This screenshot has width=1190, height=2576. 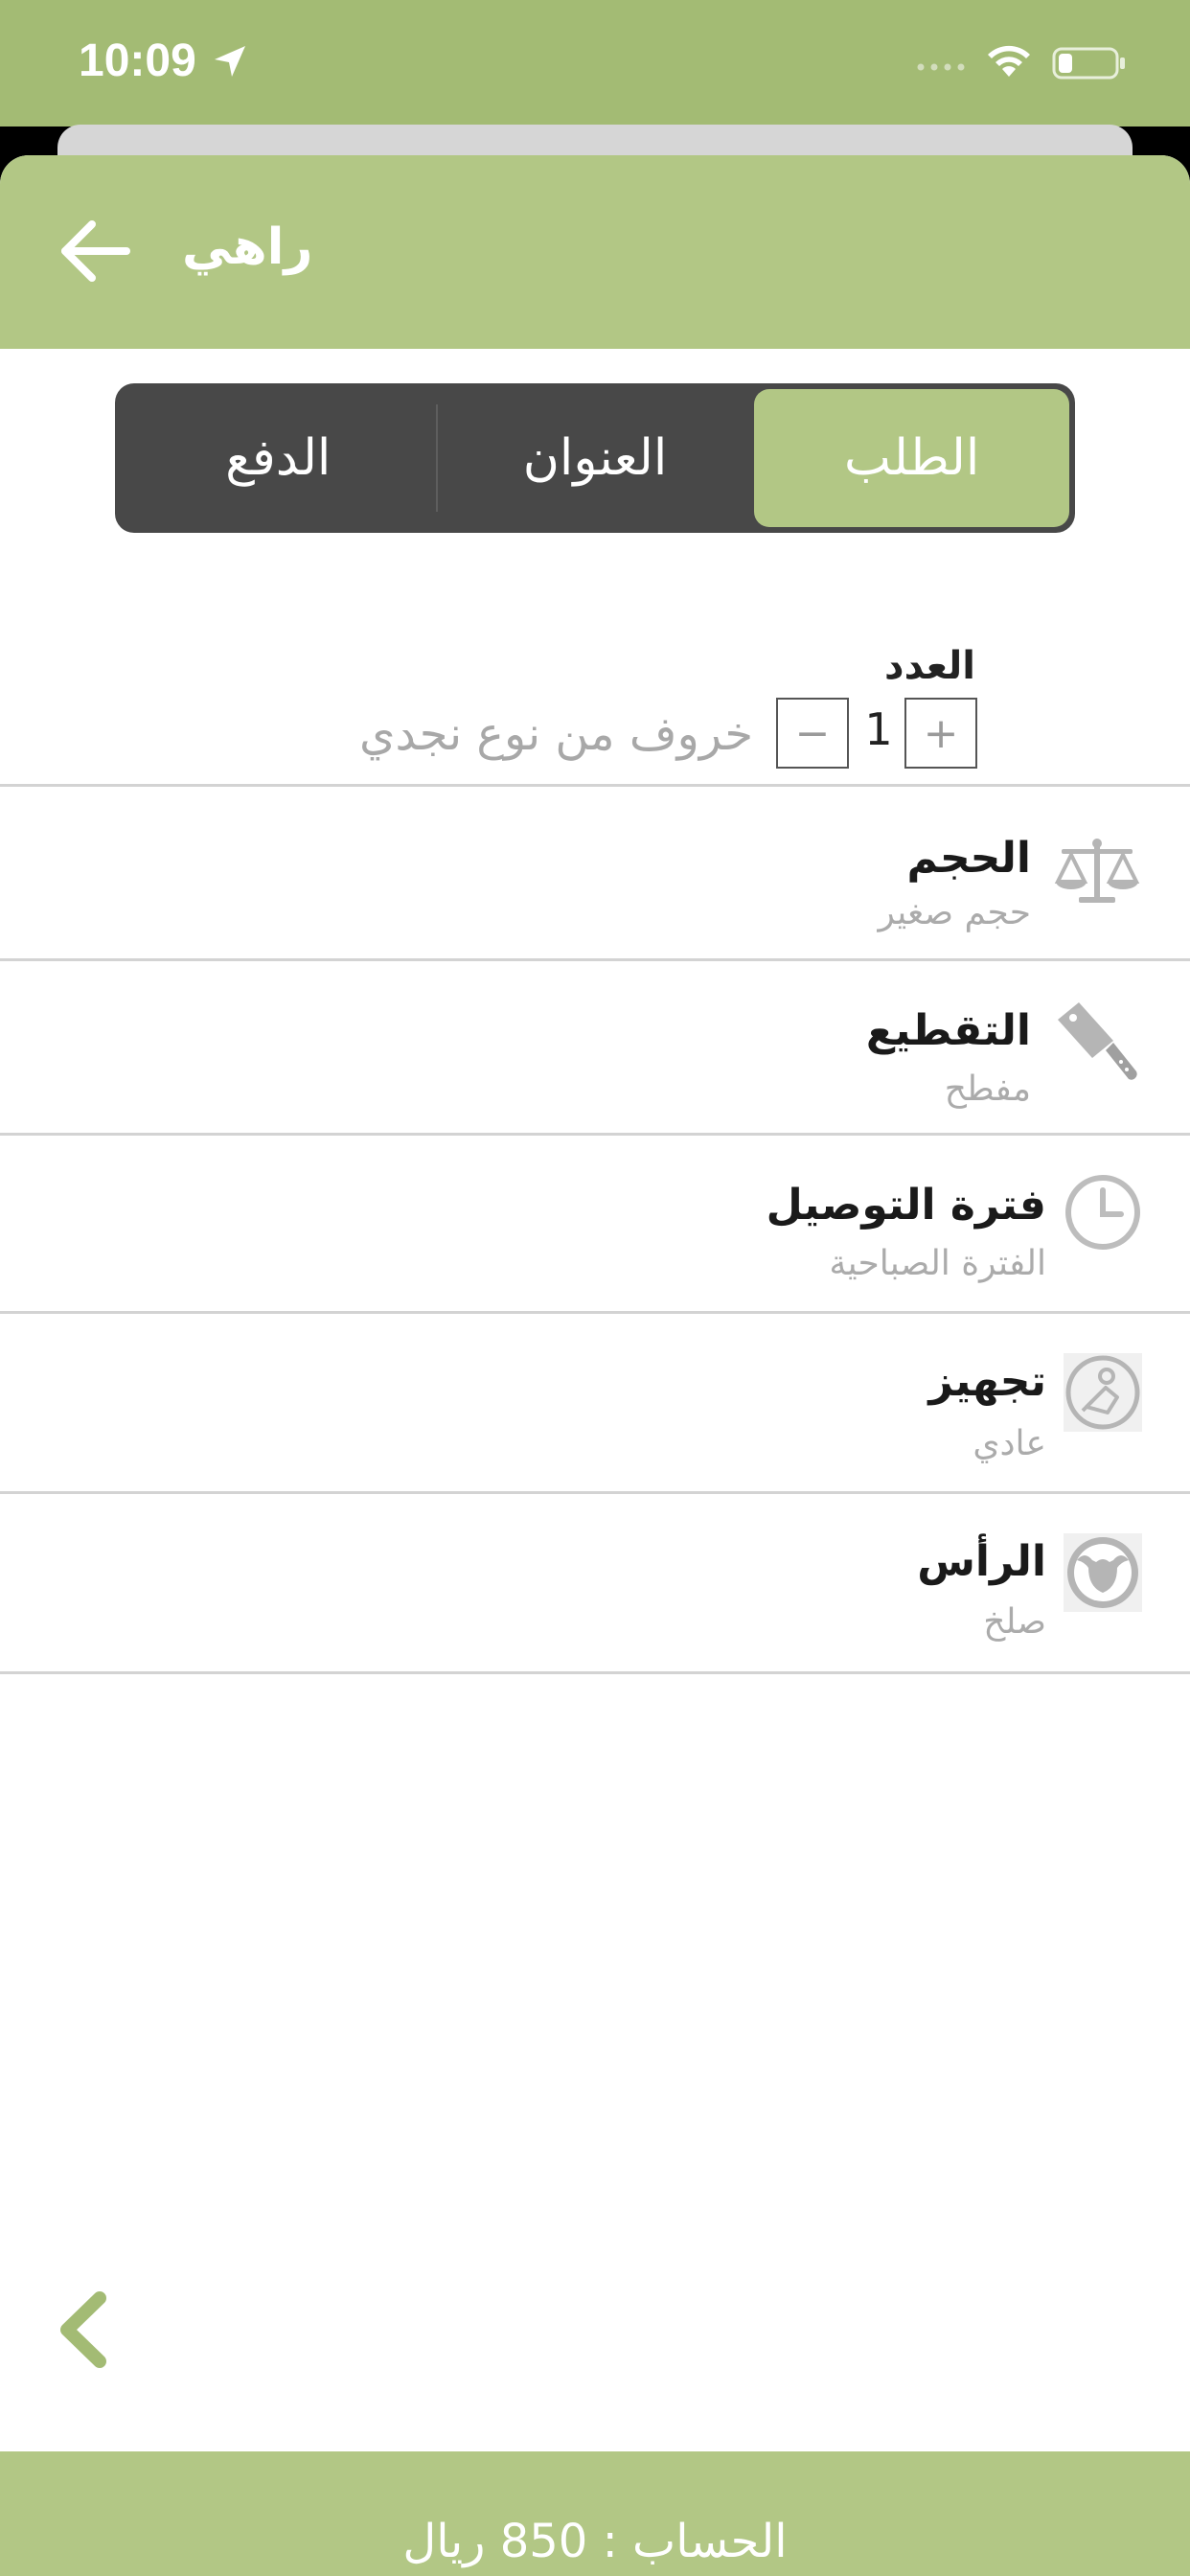 I want to click on back-arrow-icon, so click(x=95, y=251).